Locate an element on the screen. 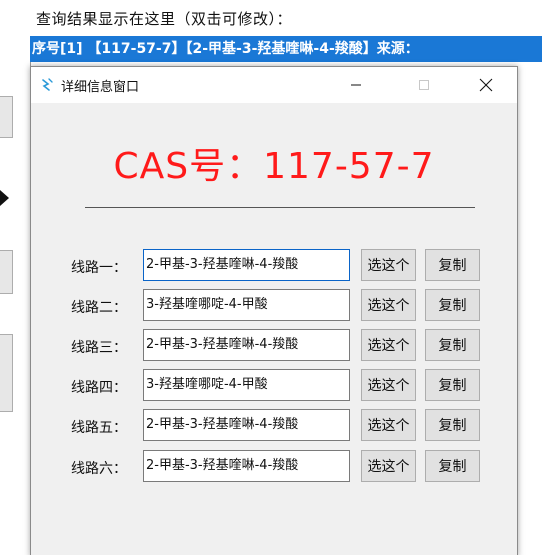 The width and height of the screenshot is (542, 555). route-row-4: 线路四： 3-羟基喹哪啶-4-甲酸 选这个 复制 is located at coordinates (274, 386).